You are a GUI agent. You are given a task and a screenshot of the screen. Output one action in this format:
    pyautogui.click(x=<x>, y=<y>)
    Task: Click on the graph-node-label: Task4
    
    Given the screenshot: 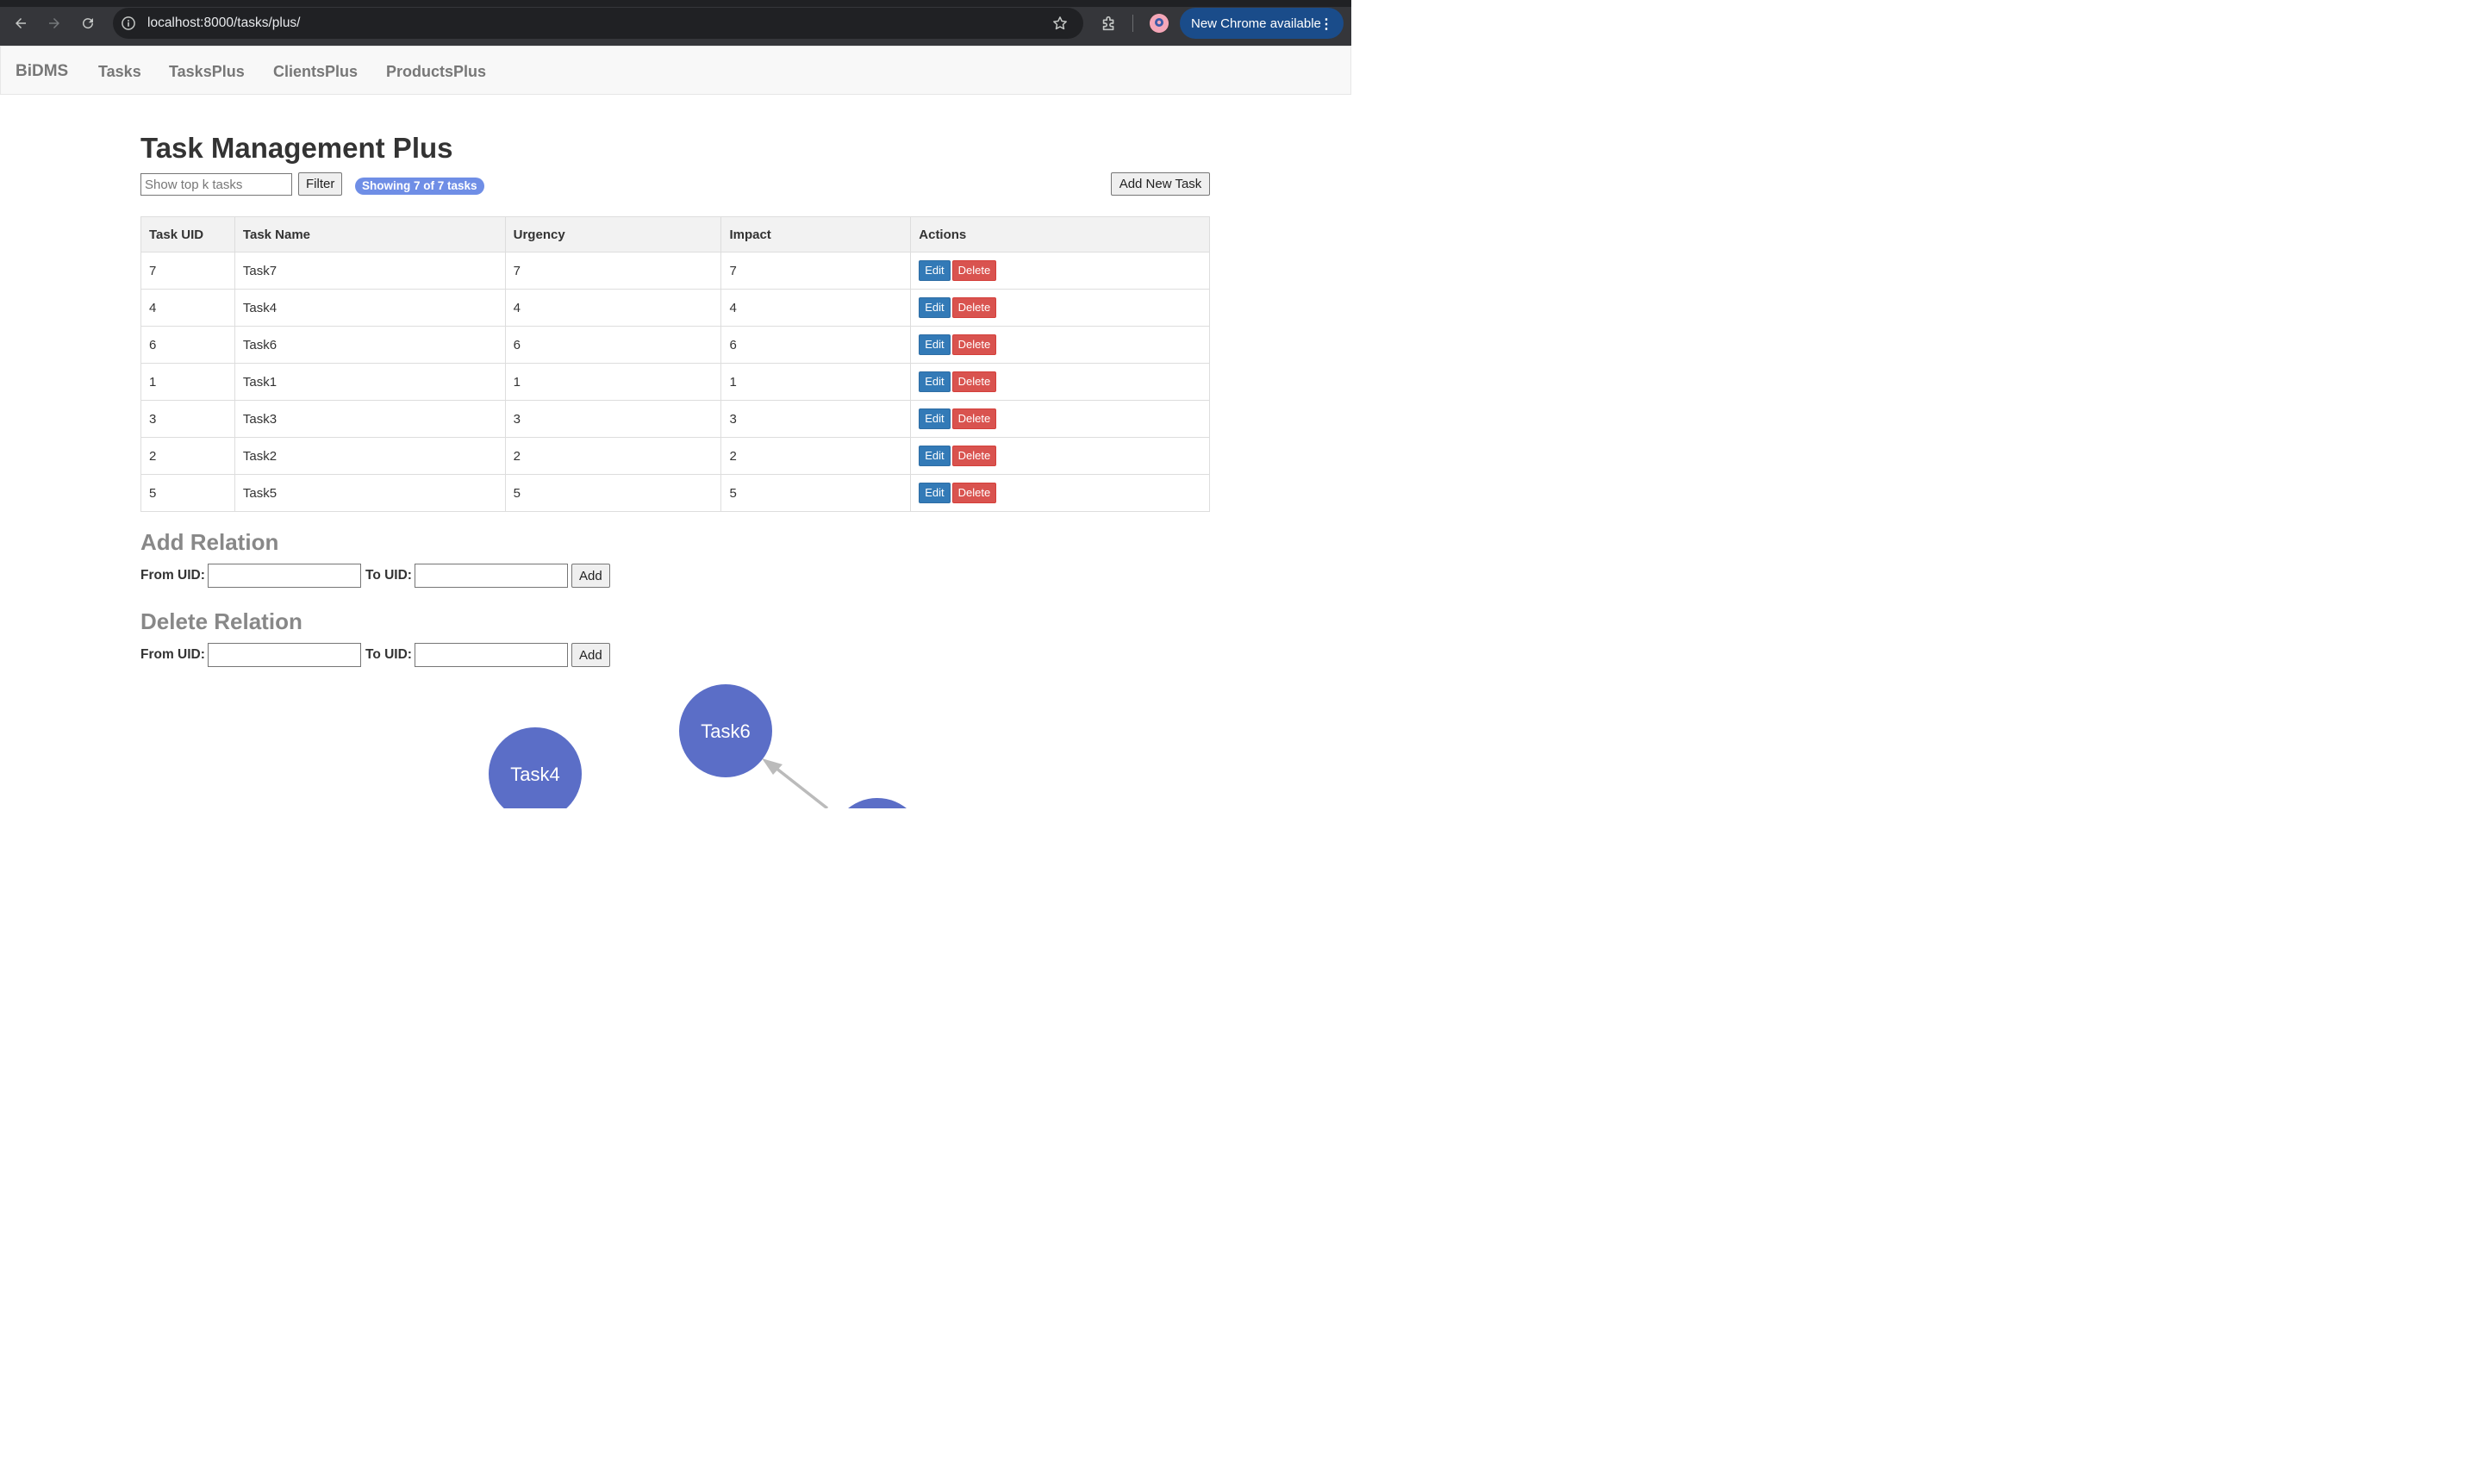 What is the action you would take?
    pyautogui.click(x=534, y=775)
    